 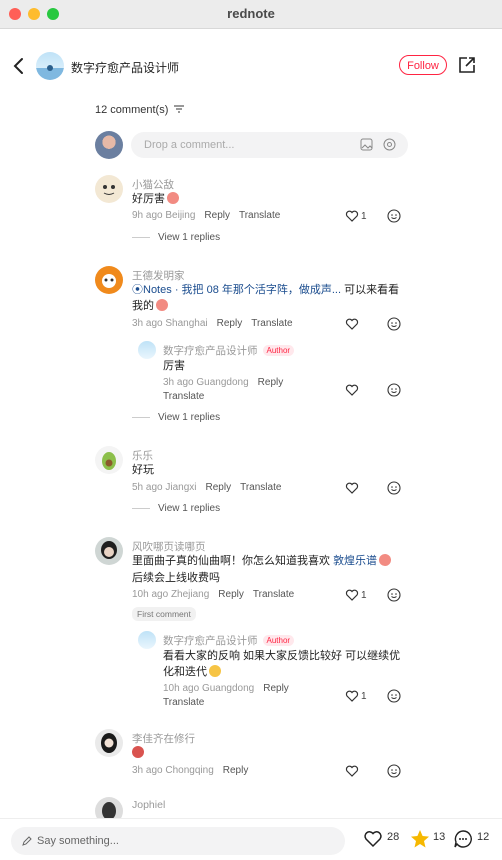 What do you see at coordinates (125, 67) in the screenshot?
I see `author-name: 数字疗愈产品设计师` at bounding box center [125, 67].